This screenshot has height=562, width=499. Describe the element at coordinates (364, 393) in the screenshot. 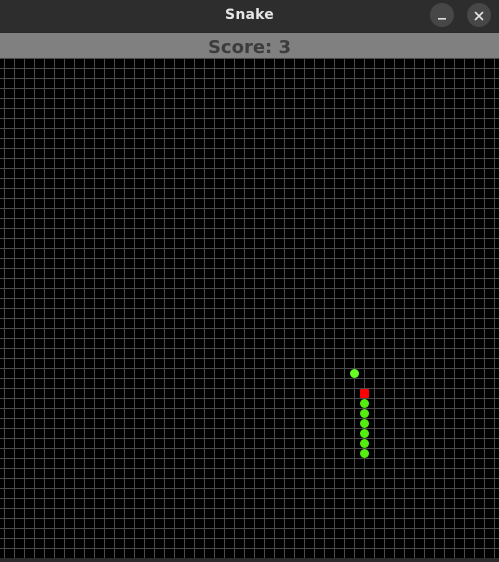

I see `snake-head` at that location.